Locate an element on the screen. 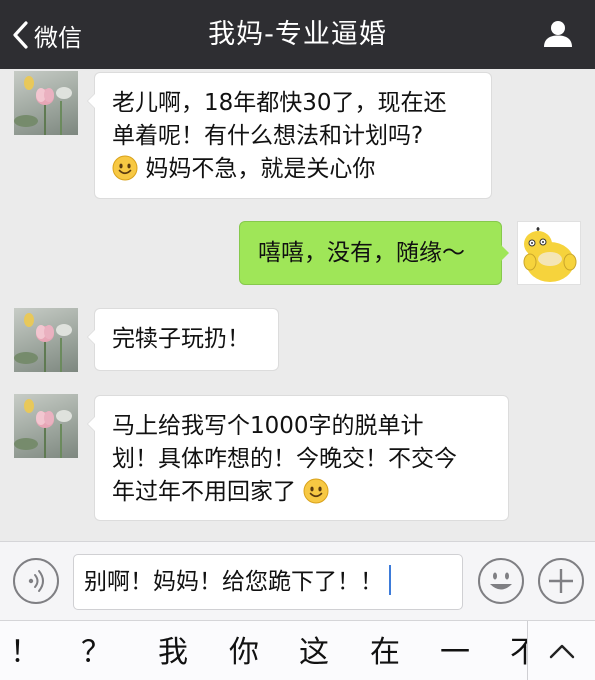  chat-info-button is located at coordinates (558, 36).